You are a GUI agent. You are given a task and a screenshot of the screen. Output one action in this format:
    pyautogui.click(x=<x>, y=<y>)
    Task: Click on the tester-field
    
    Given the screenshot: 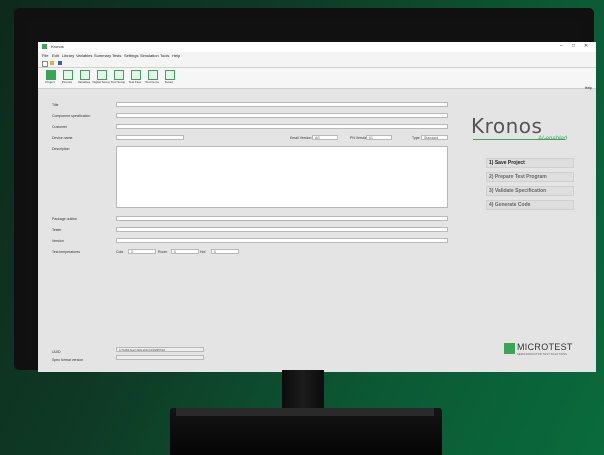 What is the action you would take?
    pyautogui.click(x=282, y=229)
    